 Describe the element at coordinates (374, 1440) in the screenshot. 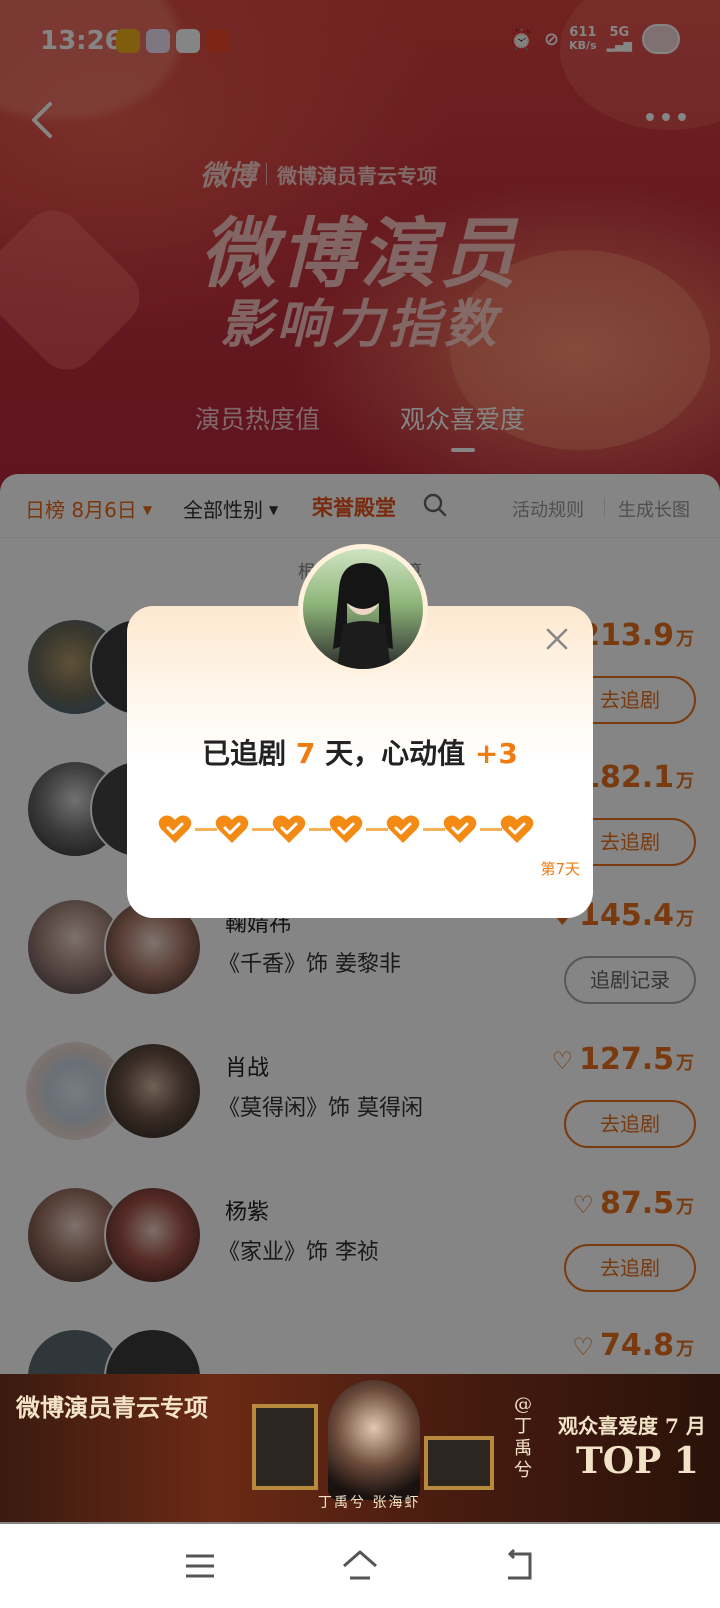

I see `actor-portrait` at that location.